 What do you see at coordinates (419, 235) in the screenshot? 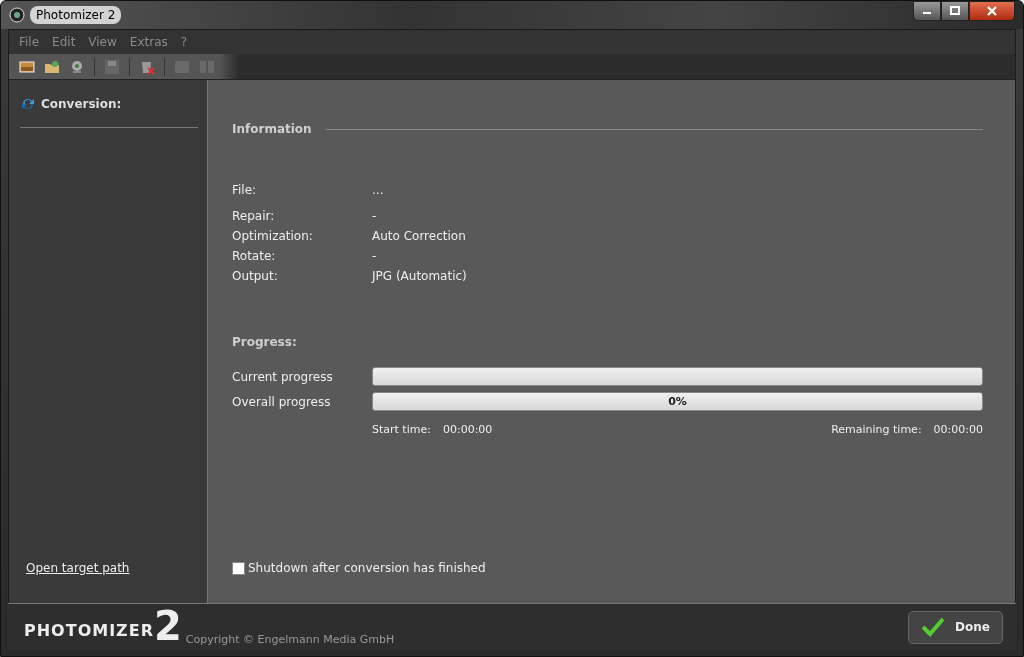
I see `field-value: Auto Correction` at bounding box center [419, 235].